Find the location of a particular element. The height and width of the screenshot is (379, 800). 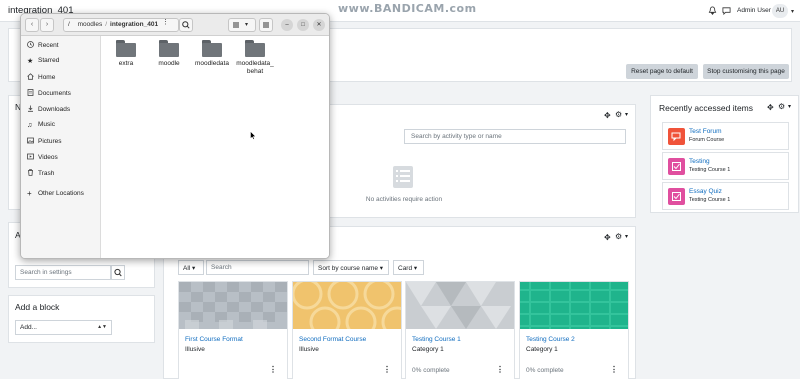

close-button: ✕ is located at coordinates (319, 25).